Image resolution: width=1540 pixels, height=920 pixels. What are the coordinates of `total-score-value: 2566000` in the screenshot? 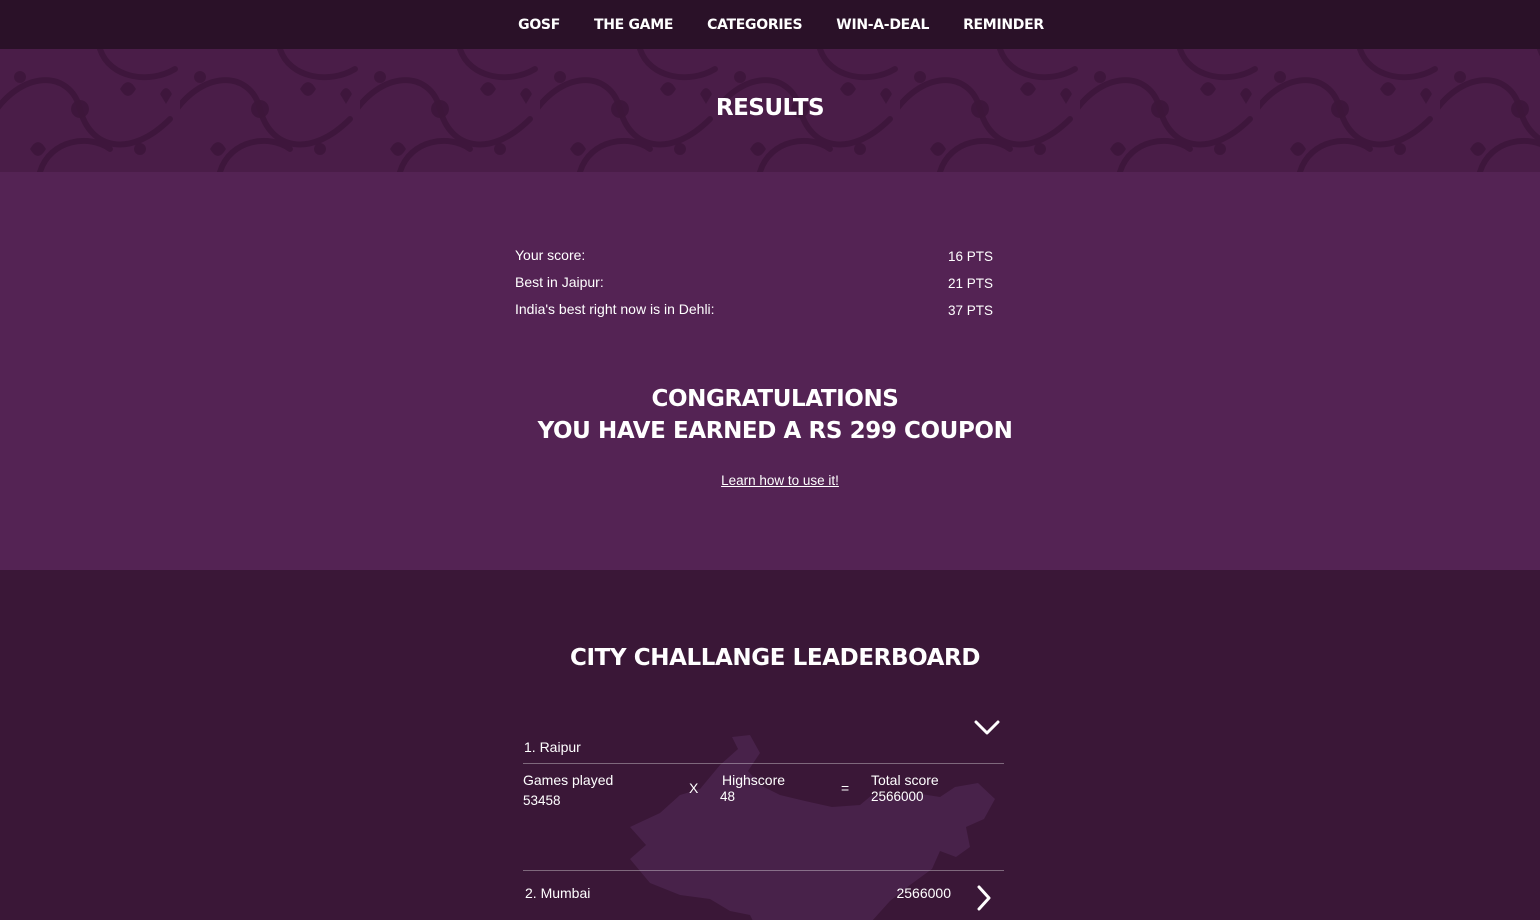 It's located at (897, 796).